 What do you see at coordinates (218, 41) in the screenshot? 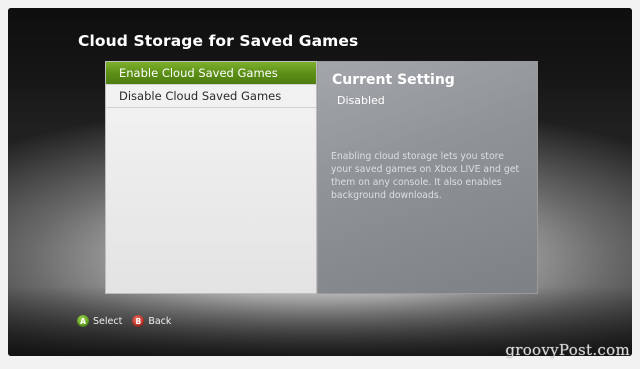
I see `page-title: Cloud Storage for Saved Games` at bounding box center [218, 41].